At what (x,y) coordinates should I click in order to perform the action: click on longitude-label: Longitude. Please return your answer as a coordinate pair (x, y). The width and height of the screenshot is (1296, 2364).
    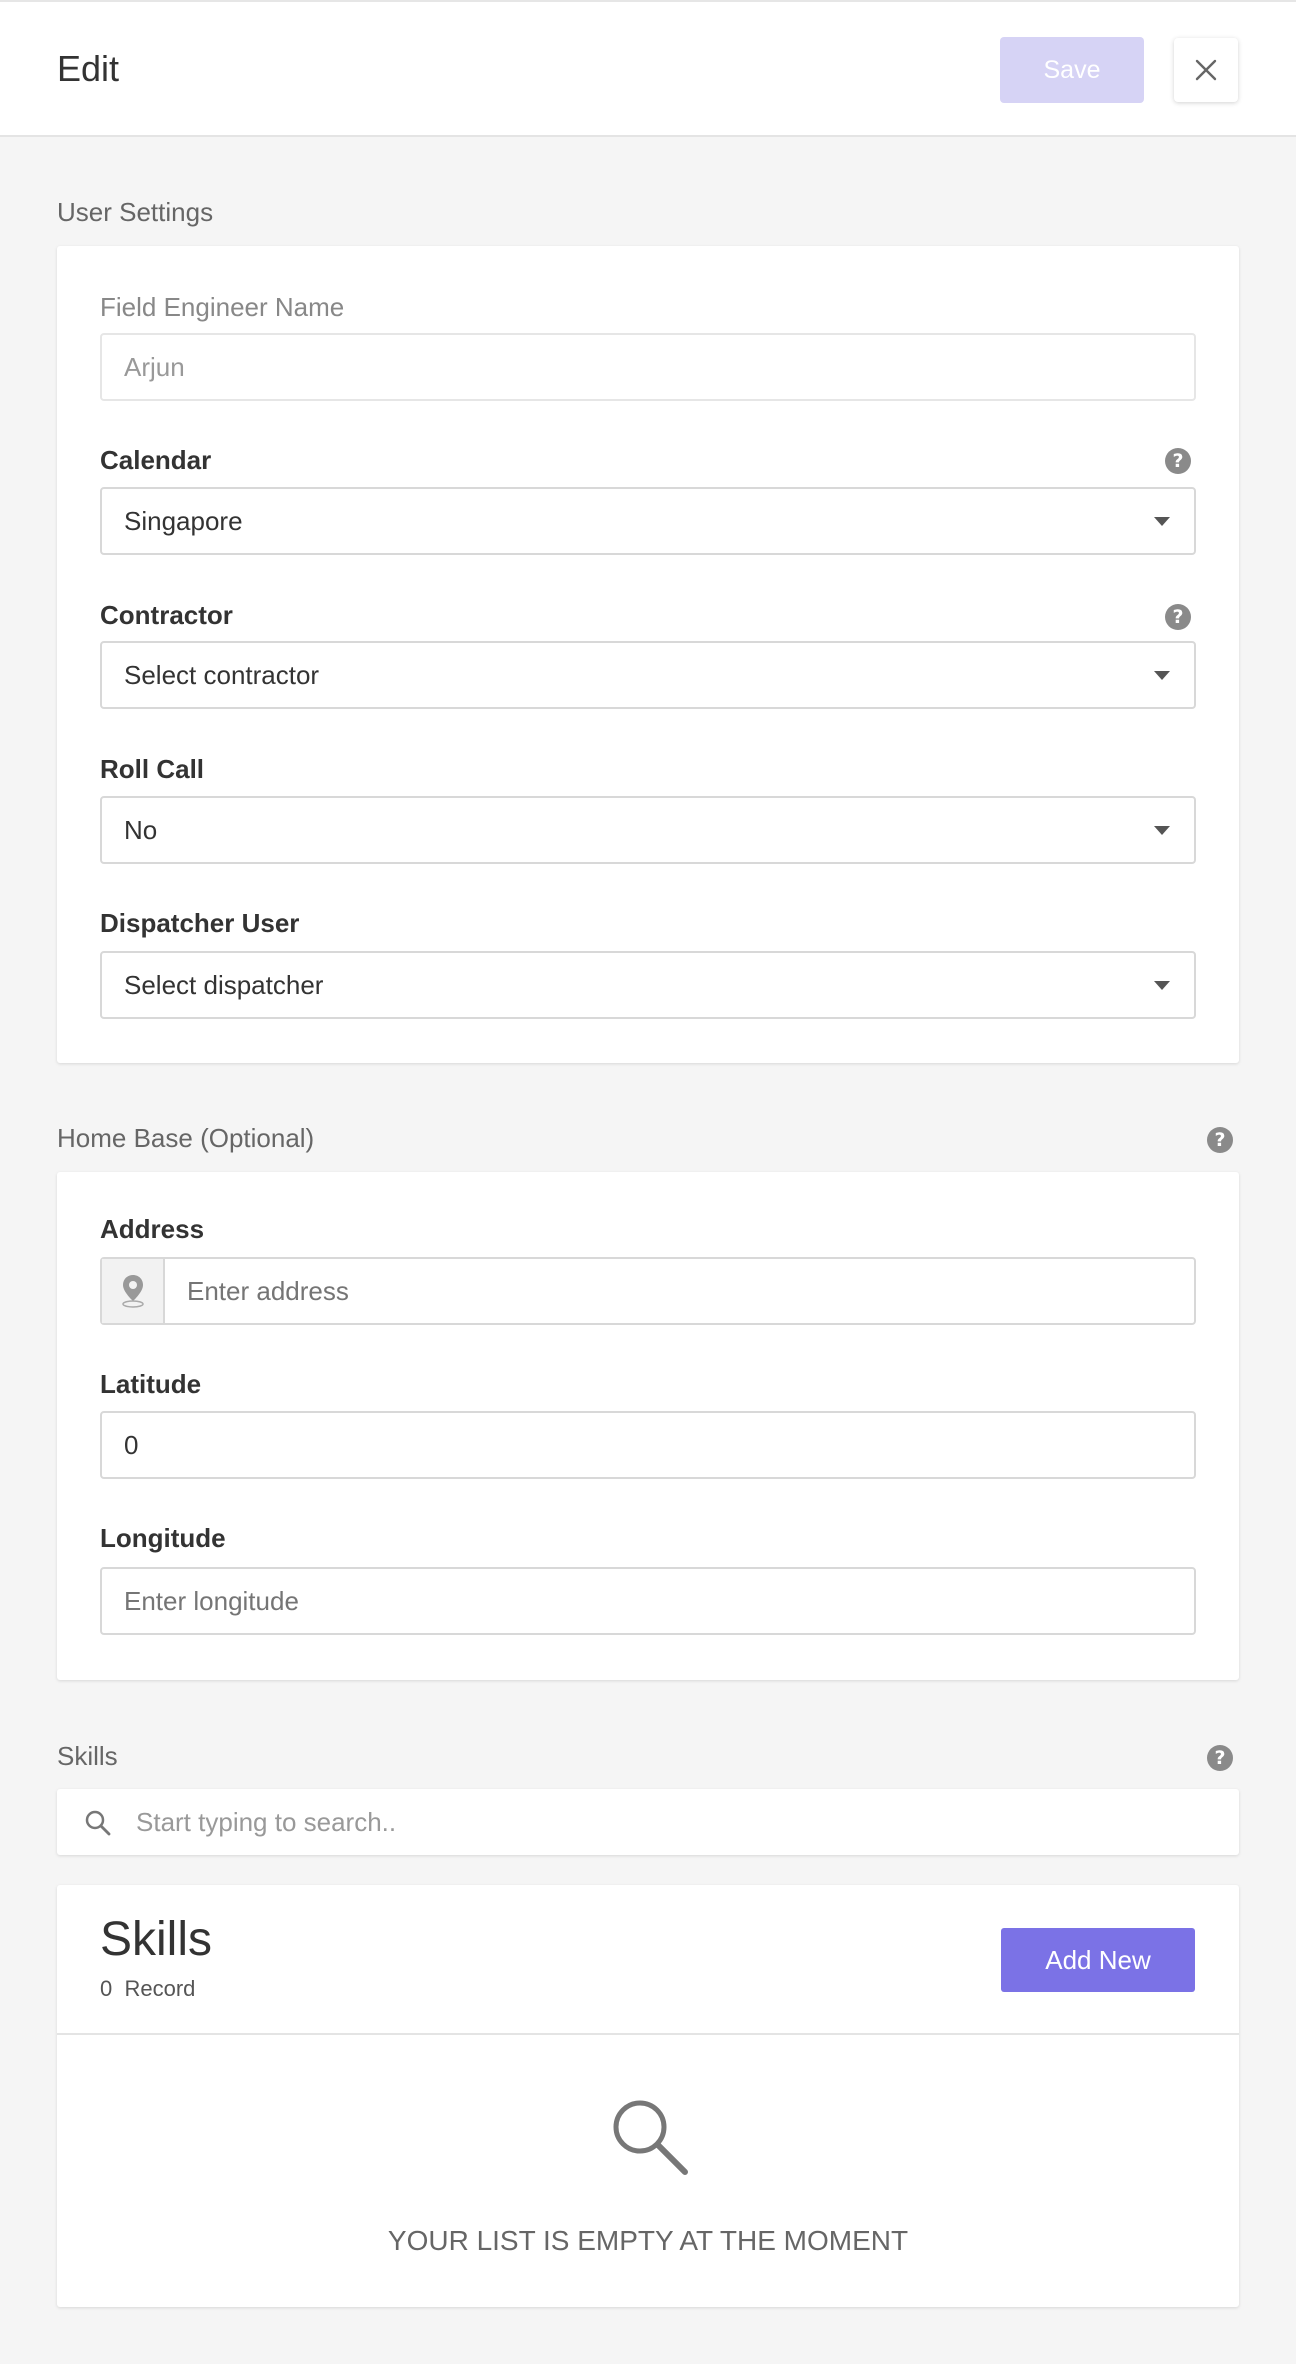
    Looking at the image, I should click on (163, 1538).